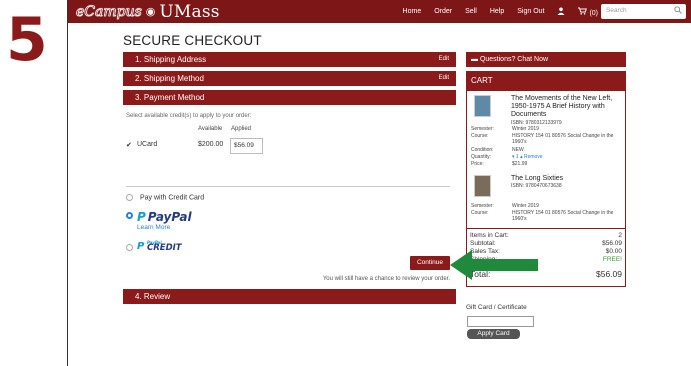  What do you see at coordinates (430, 263) in the screenshot?
I see `continue-button: Continue` at bounding box center [430, 263].